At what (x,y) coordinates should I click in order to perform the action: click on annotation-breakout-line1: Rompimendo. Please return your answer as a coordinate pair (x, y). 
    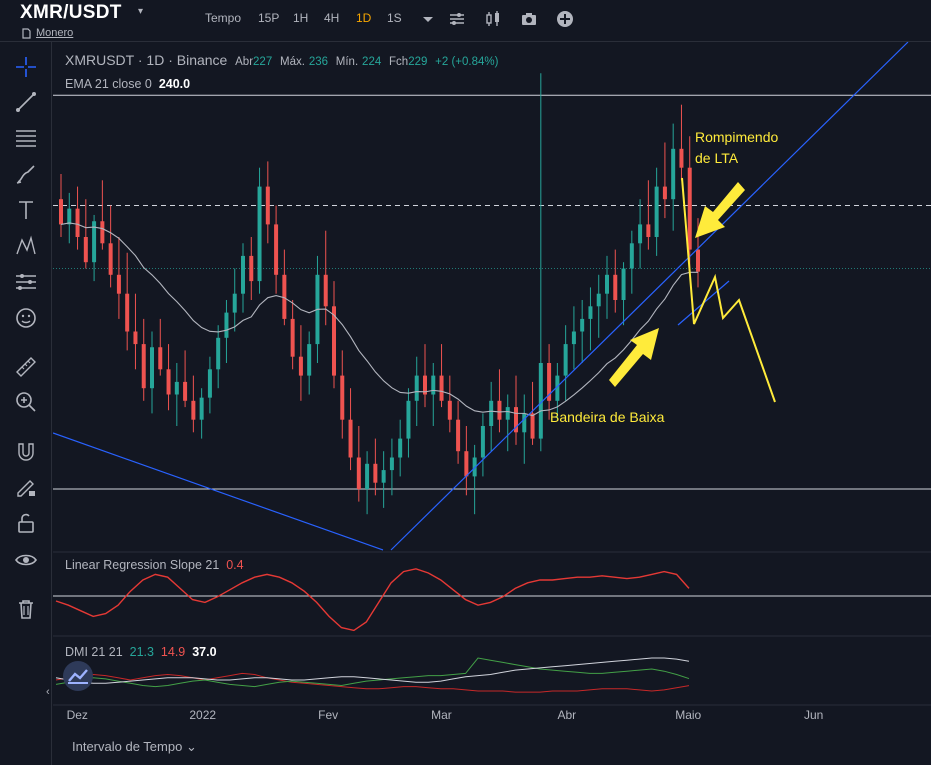
    Looking at the image, I should click on (736, 137).